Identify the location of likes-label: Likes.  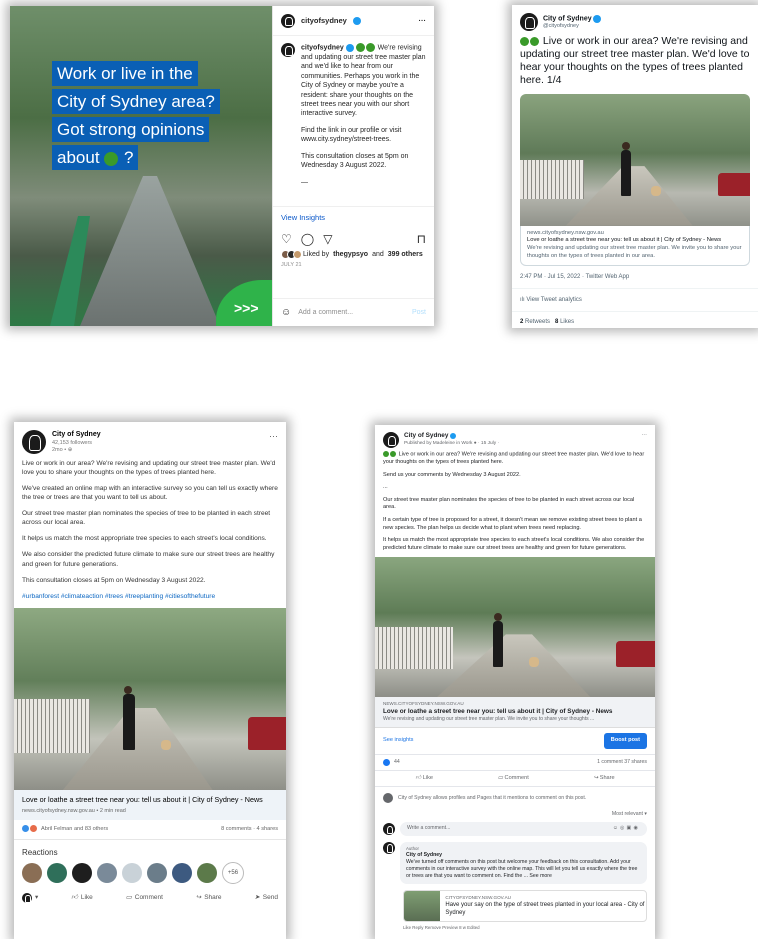
(567, 322).